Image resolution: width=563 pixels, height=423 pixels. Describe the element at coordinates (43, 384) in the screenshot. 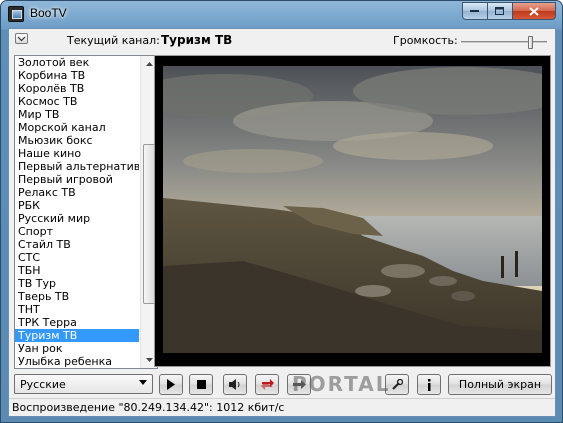

I see `audio-language-value: Русские` at that location.